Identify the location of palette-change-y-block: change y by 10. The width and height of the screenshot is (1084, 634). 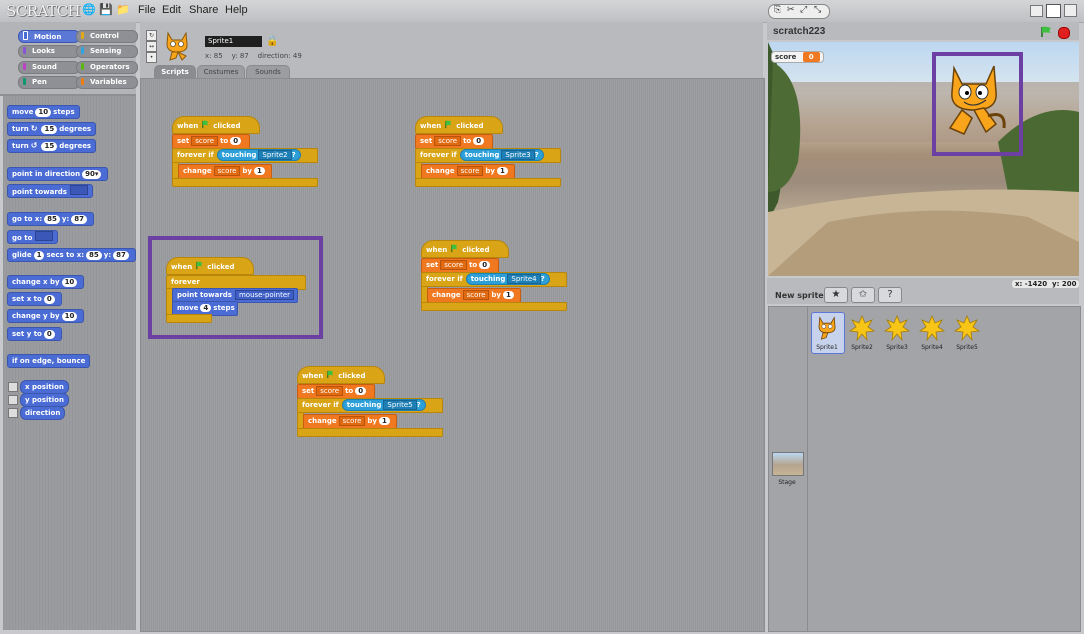
(46, 316).